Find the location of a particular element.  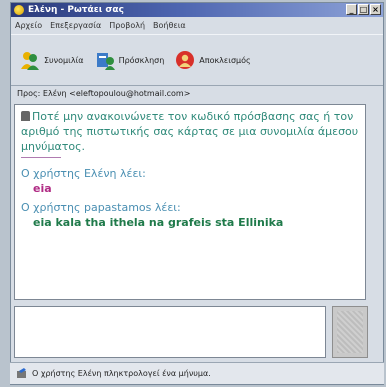

toolbar: Συνομιλία Πρόσκληση Αποκλεισμός is located at coordinates (197, 60).